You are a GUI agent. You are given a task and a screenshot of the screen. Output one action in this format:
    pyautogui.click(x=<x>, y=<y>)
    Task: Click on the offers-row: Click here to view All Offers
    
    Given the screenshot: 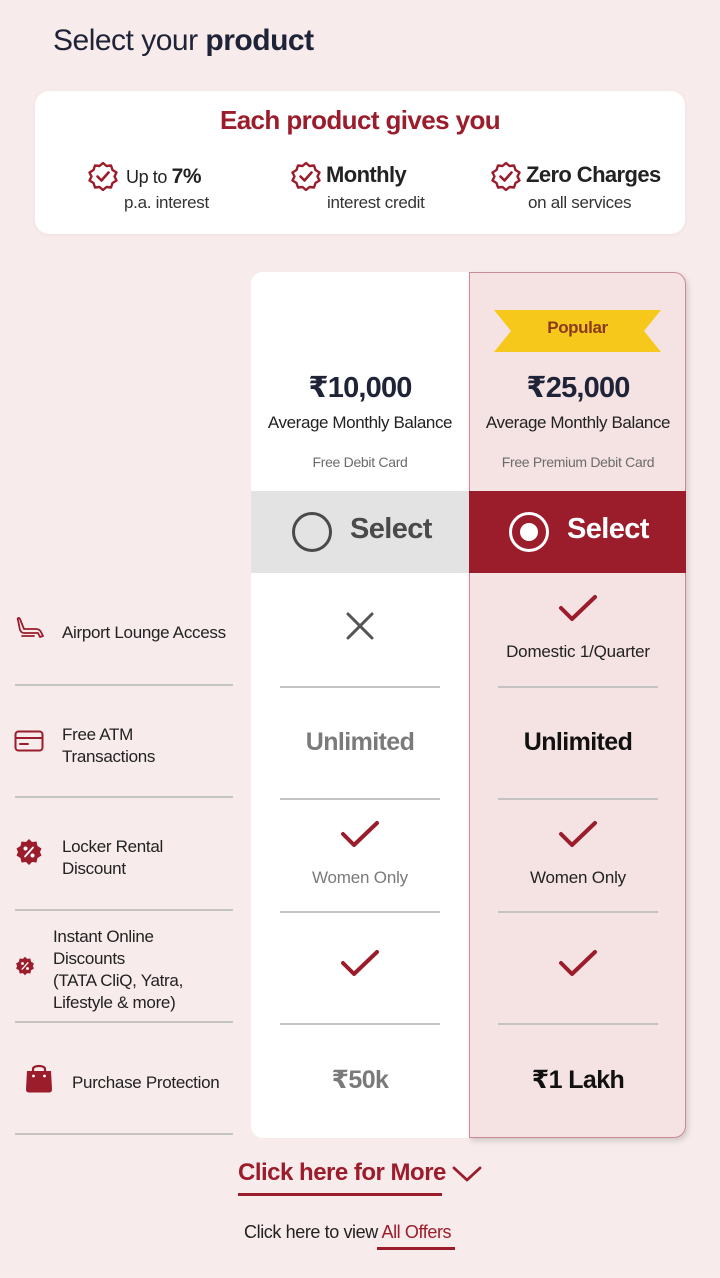 What is the action you would take?
    pyautogui.click(x=348, y=1232)
    